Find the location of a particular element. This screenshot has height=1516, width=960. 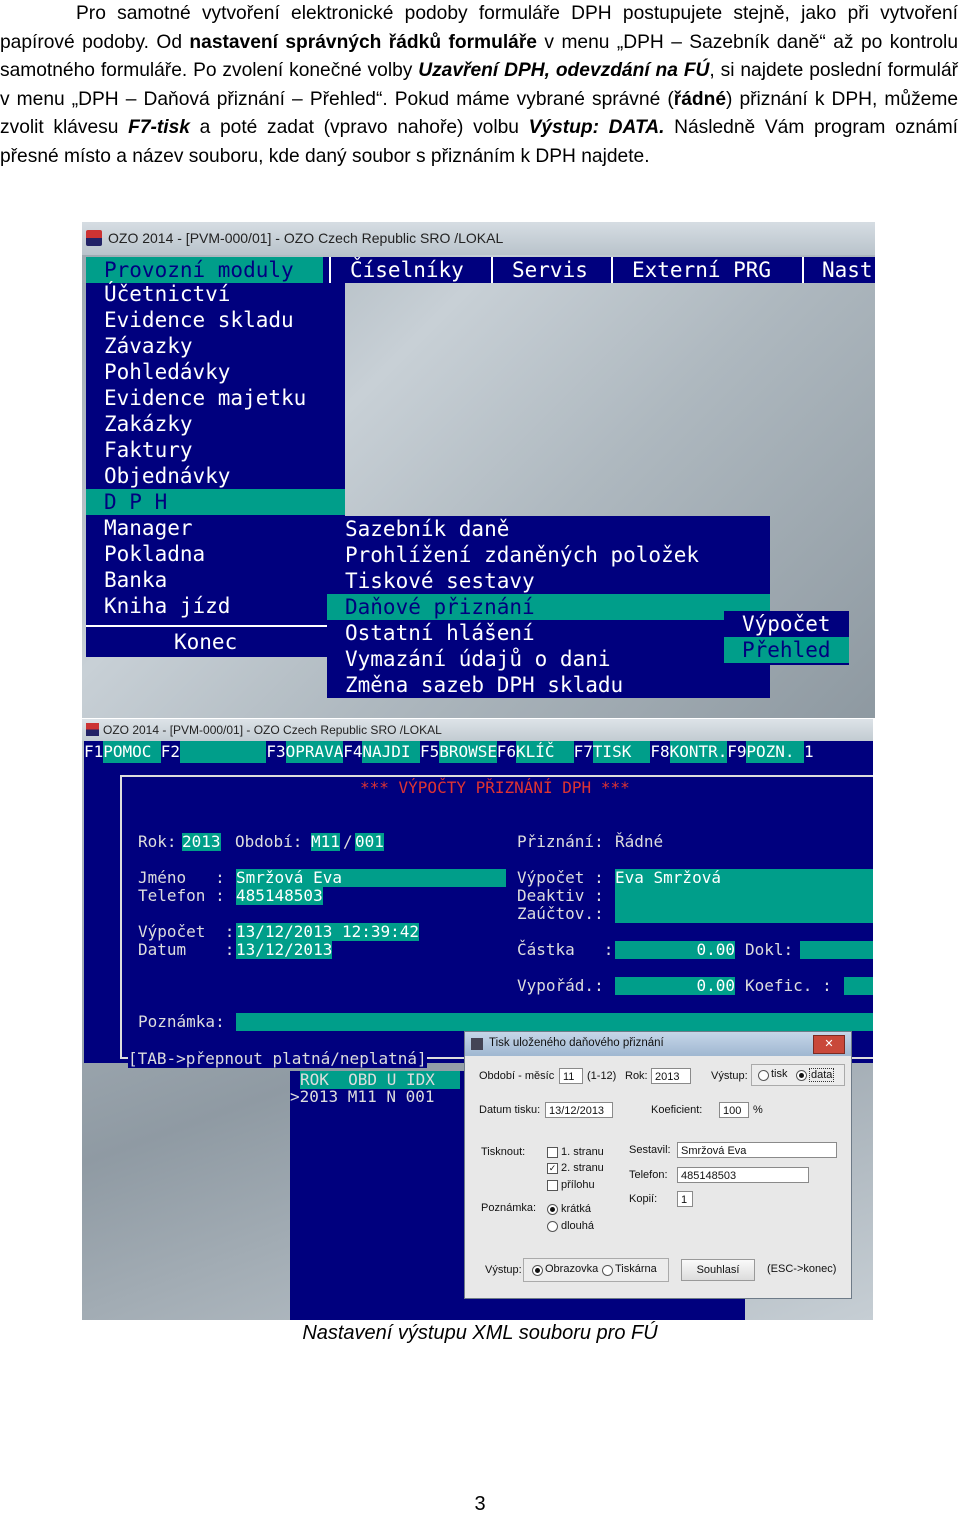

vyporad-field: 0.00 is located at coordinates (675, 986).